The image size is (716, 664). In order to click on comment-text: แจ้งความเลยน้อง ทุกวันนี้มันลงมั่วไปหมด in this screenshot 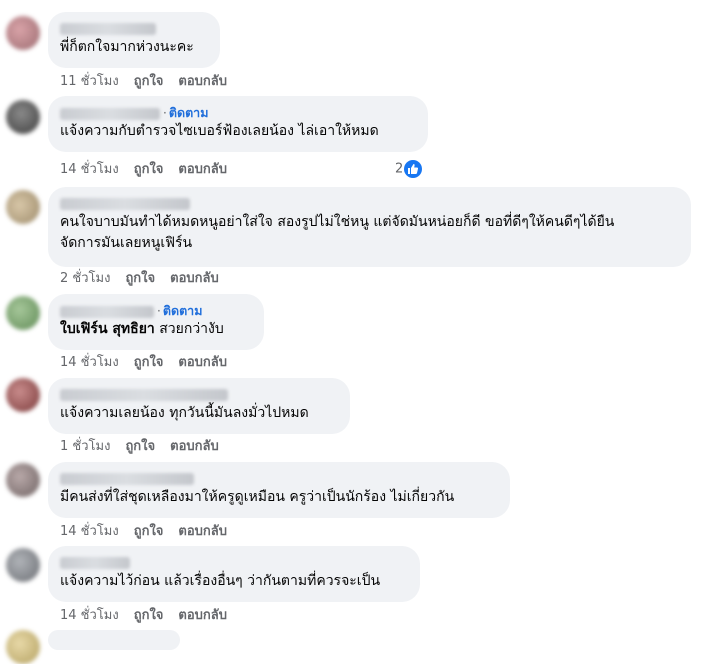, I will do `click(184, 413)`.